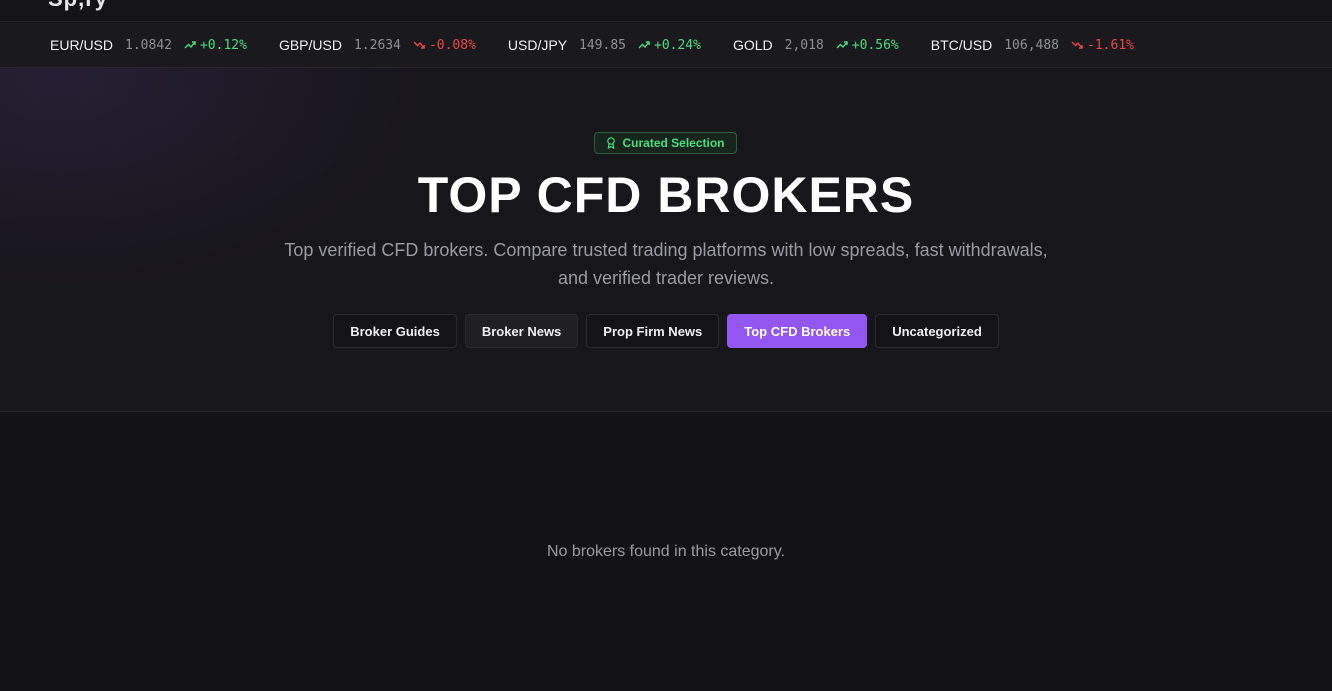 This screenshot has width=1332, height=691. I want to click on ticker-price: 149.85, so click(602, 45).